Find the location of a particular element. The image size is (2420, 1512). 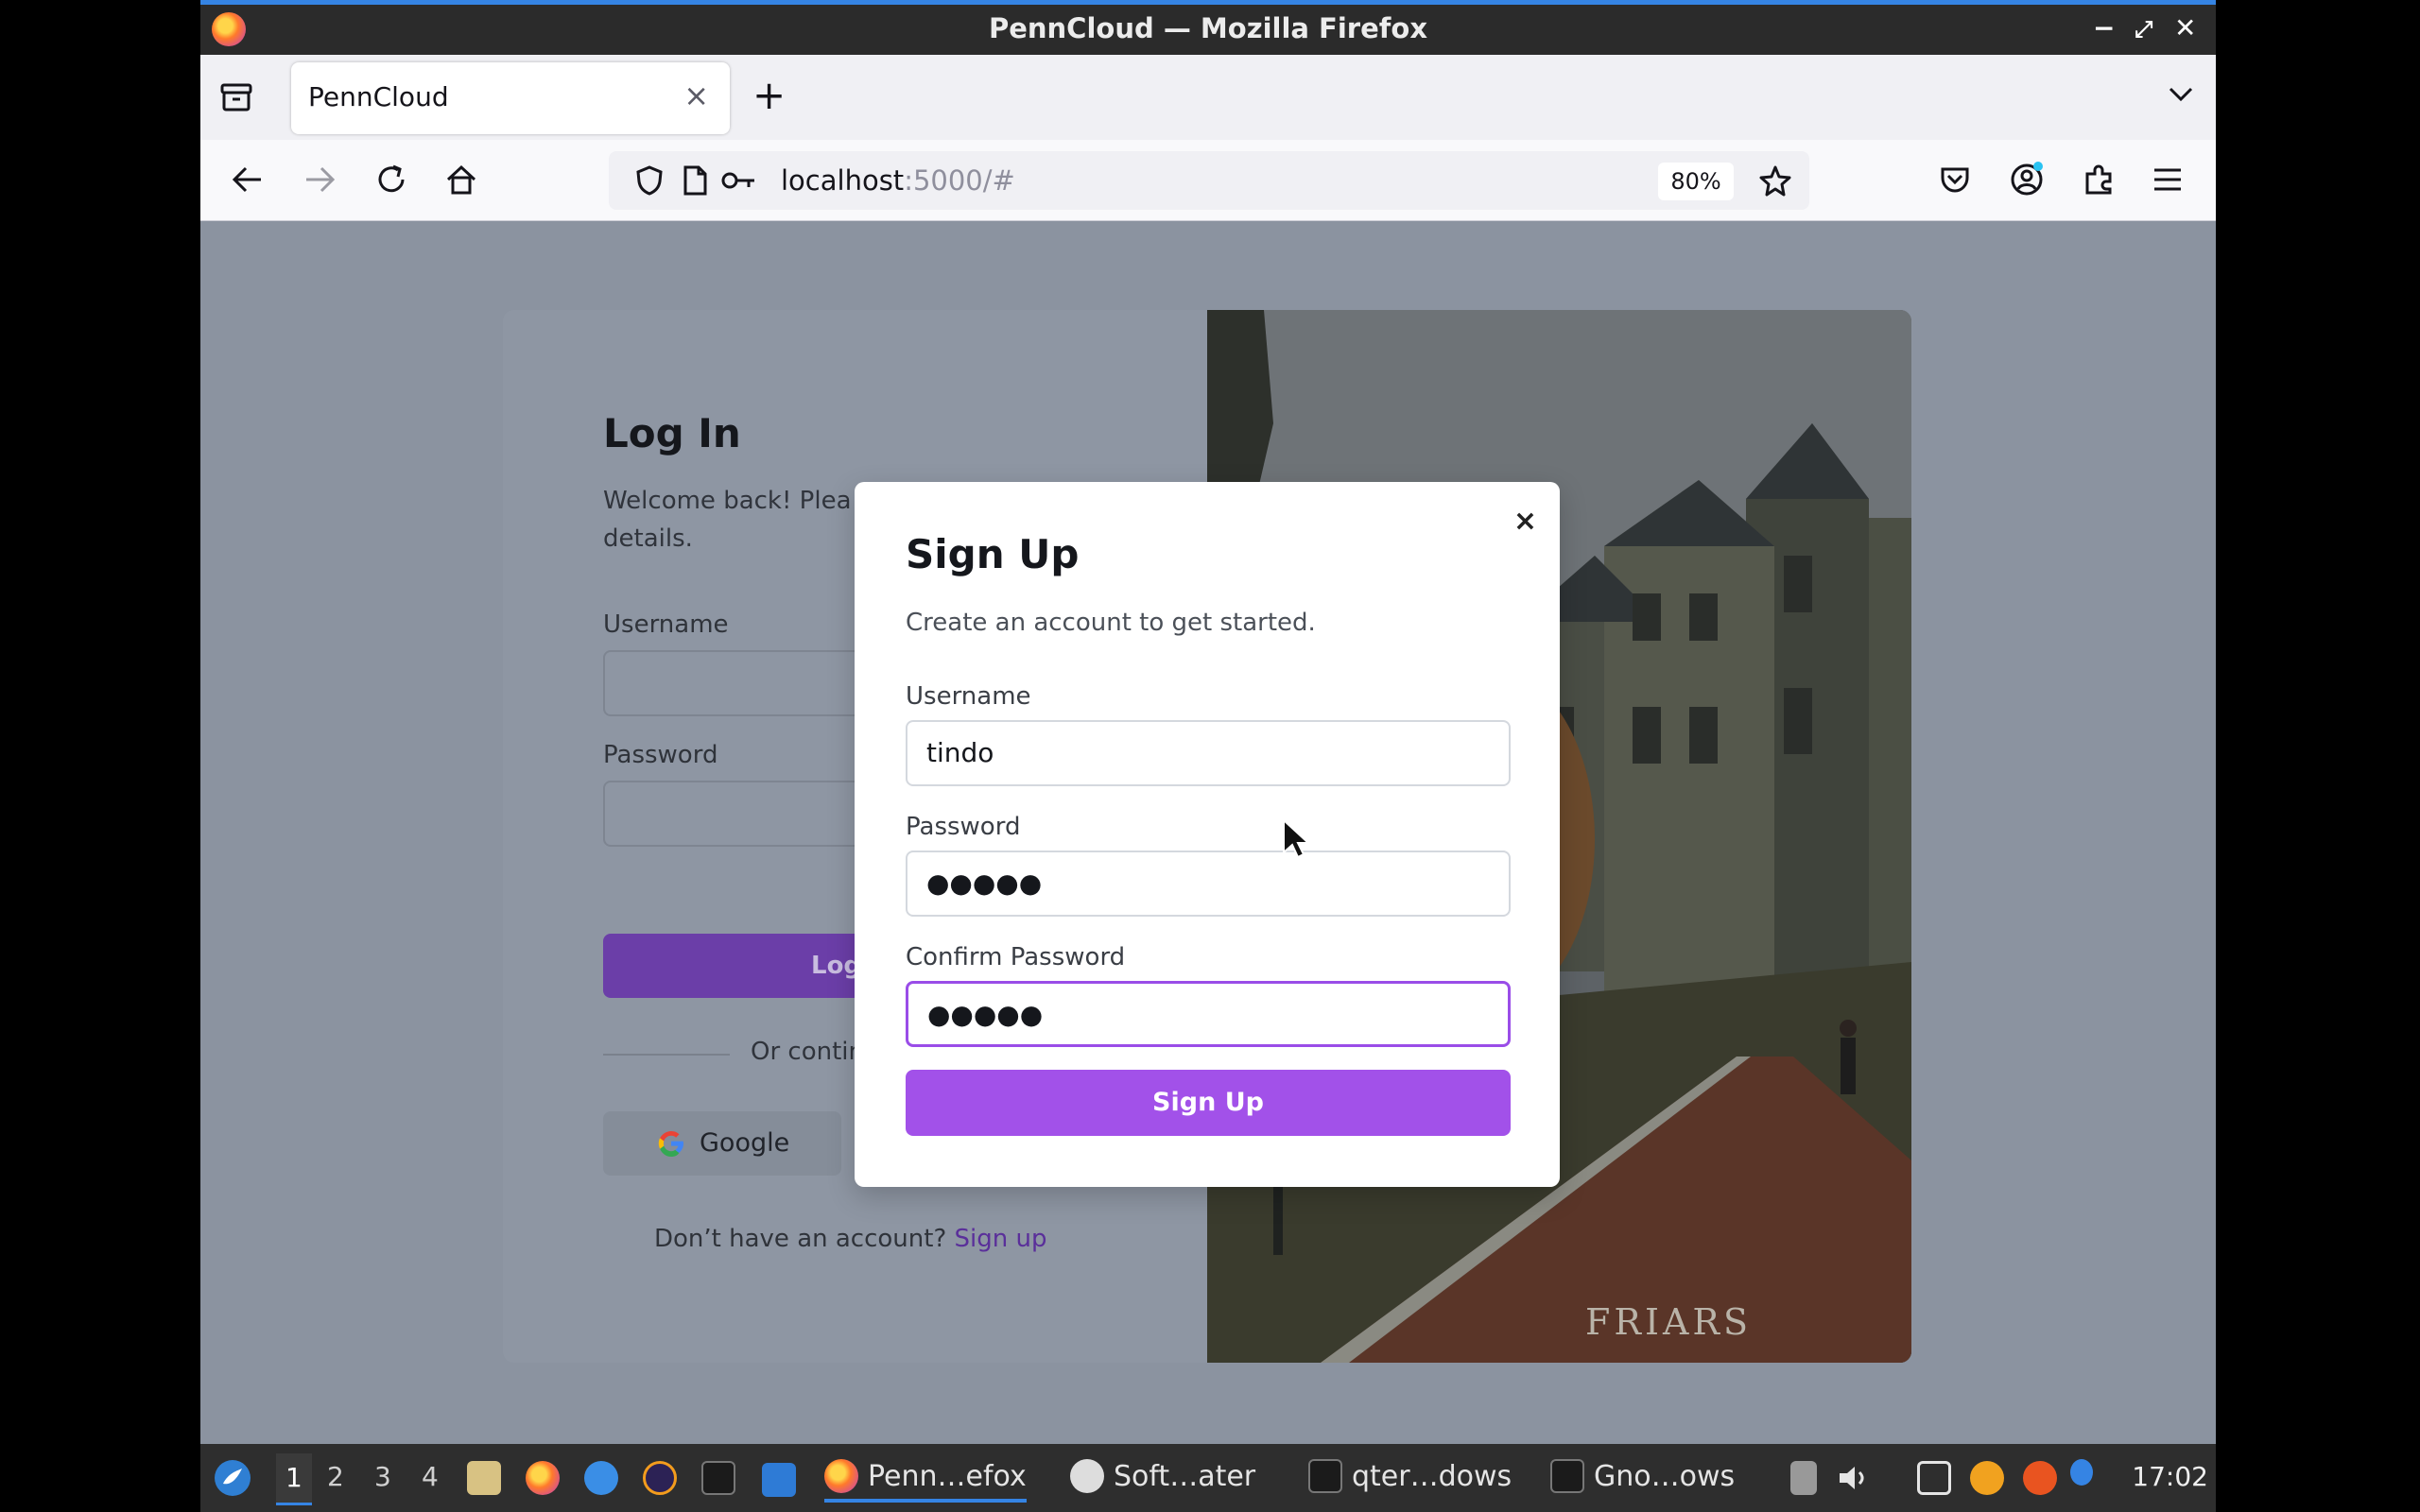

extensions-puzzle-icon is located at coordinates (2099, 180).